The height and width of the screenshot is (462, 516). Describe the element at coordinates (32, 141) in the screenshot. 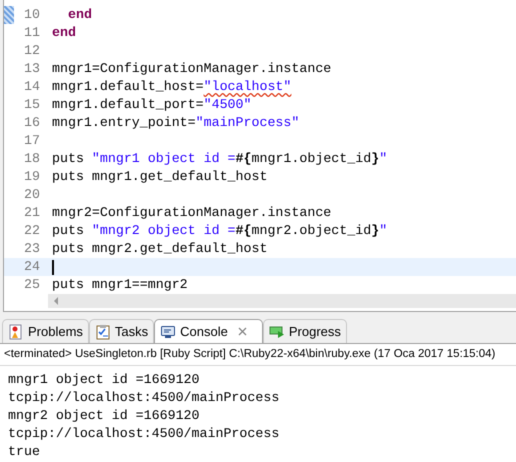

I see `line-number: 17` at that location.